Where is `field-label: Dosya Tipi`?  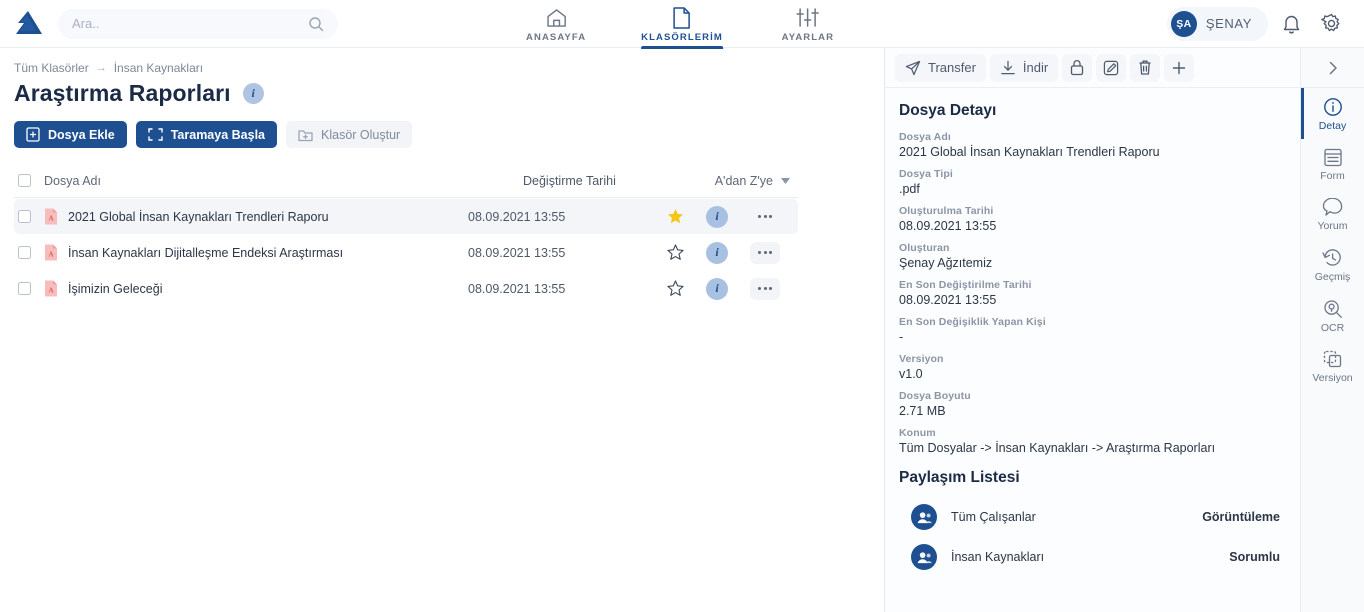
field-label: Dosya Tipi is located at coordinates (926, 174).